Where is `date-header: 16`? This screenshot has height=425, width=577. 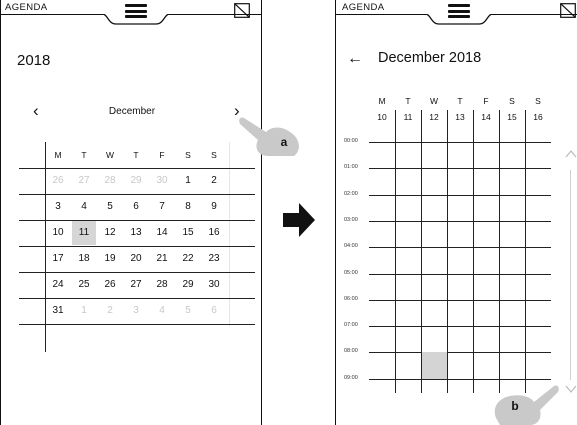
date-header: 16 is located at coordinates (538, 117).